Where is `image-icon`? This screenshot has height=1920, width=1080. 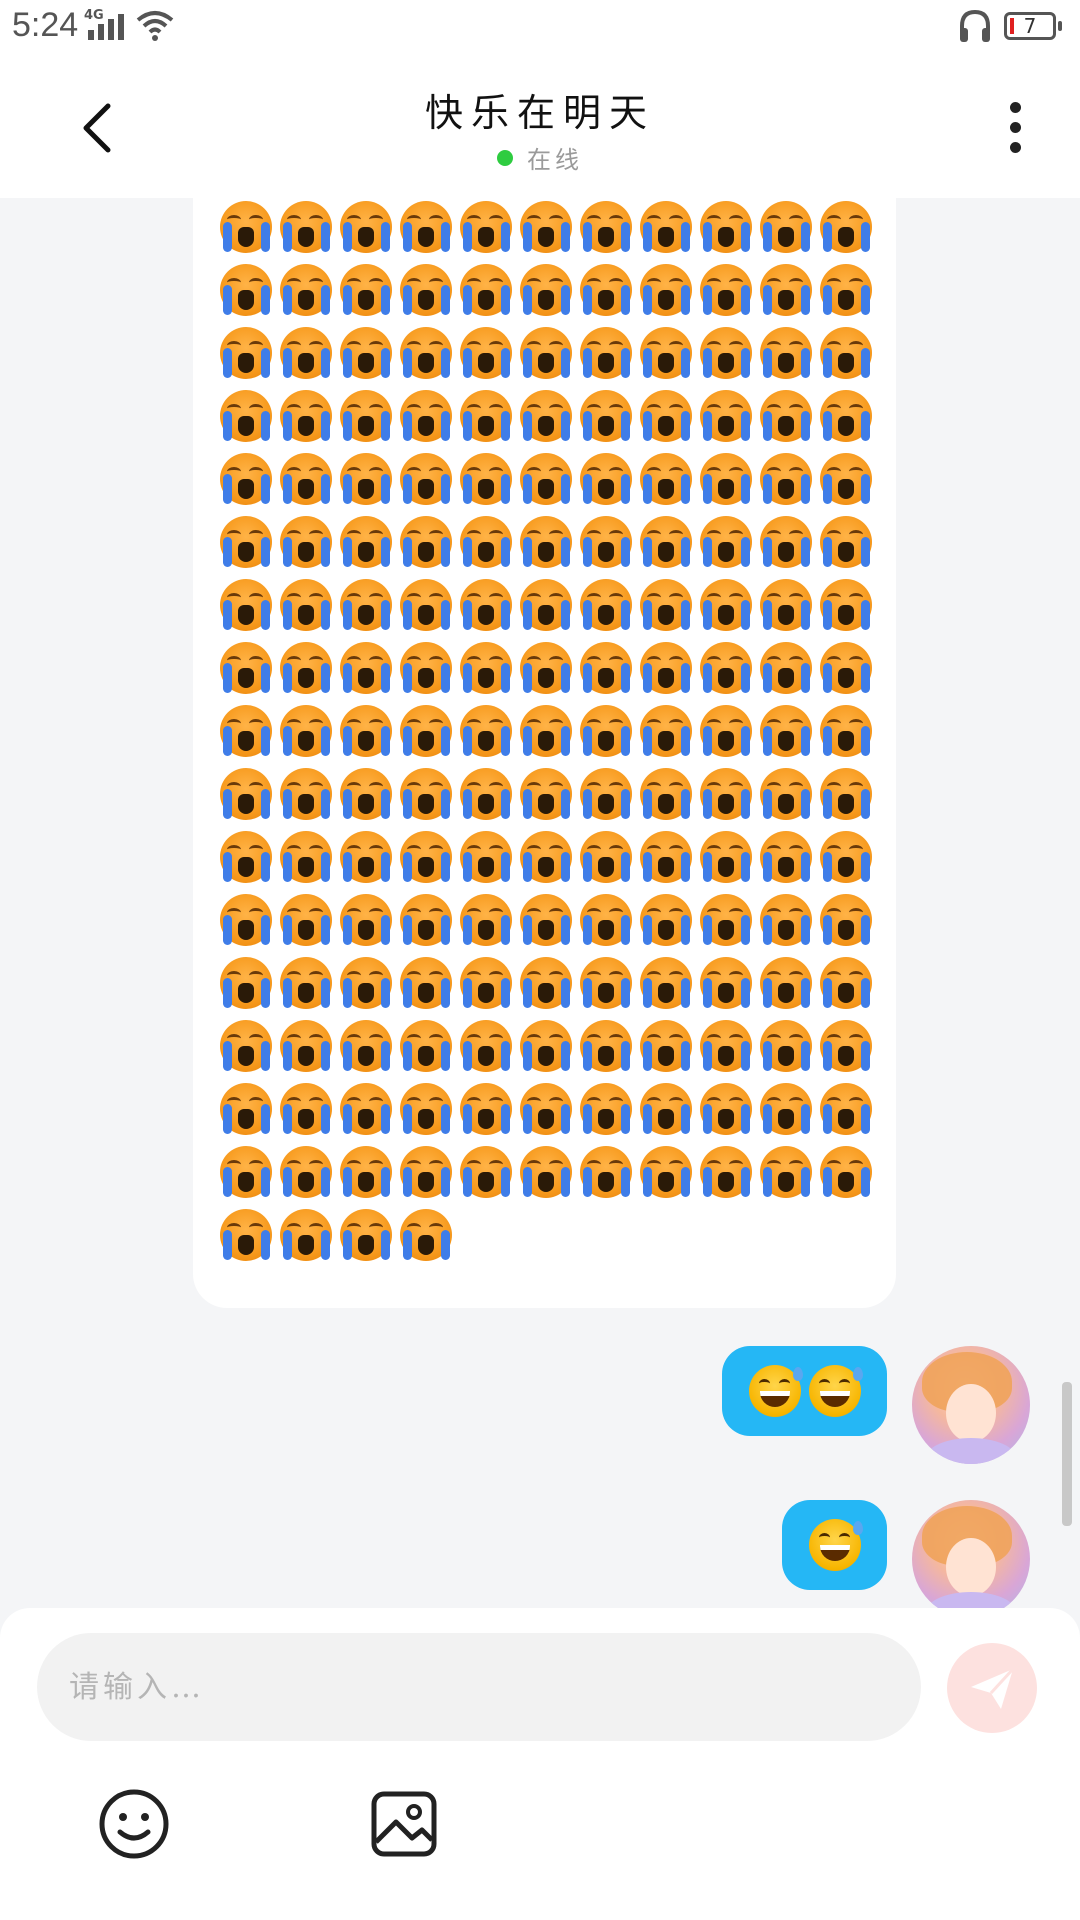
image-icon is located at coordinates (404, 1824).